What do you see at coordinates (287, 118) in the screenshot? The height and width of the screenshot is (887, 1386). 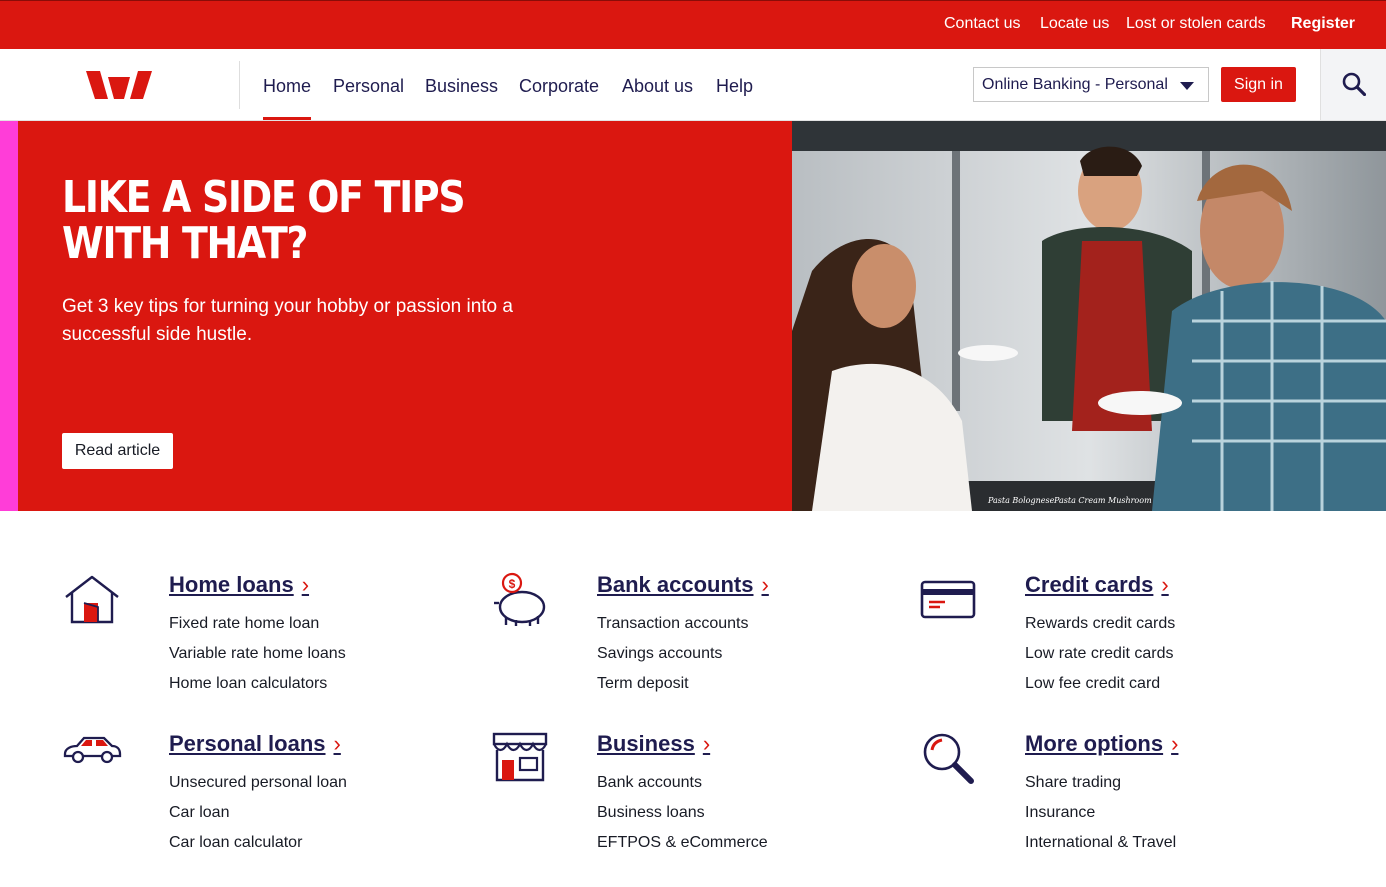 I see `nav-active-indicator` at bounding box center [287, 118].